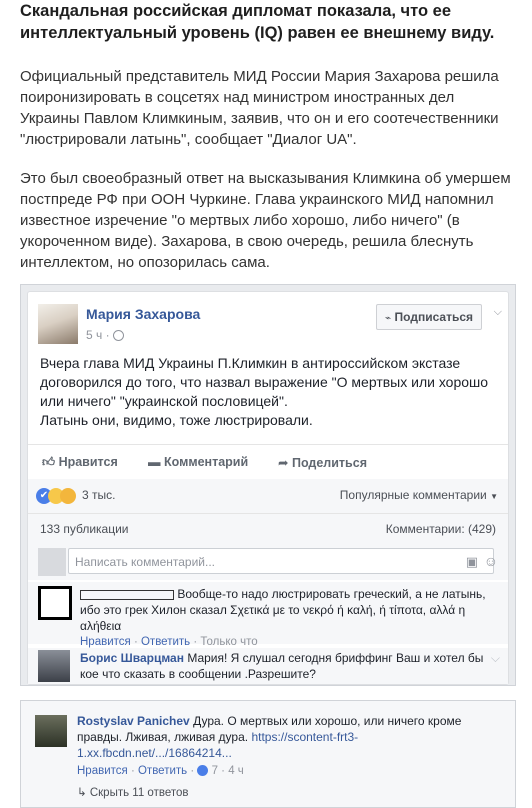 This screenshot has height=808, width=532. I want to click on post-time-text: 5 ч ·, so click(98, 335).